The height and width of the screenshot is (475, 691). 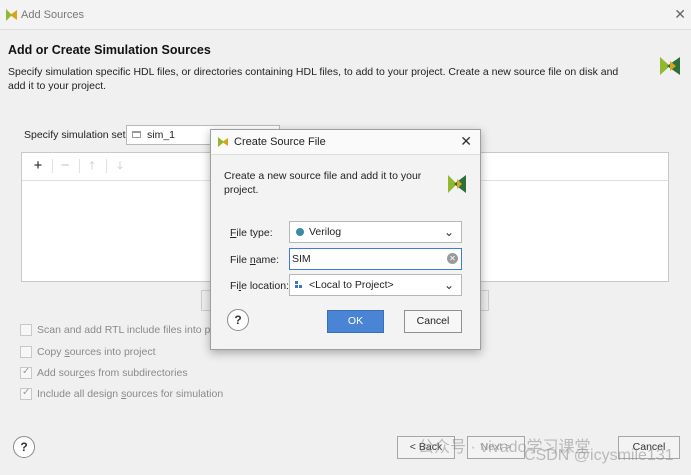 What do you see at coordinates (161, 135) in the screenshot?
I see `simulation-set-value: sim_1` at bounding box center [161, 135].